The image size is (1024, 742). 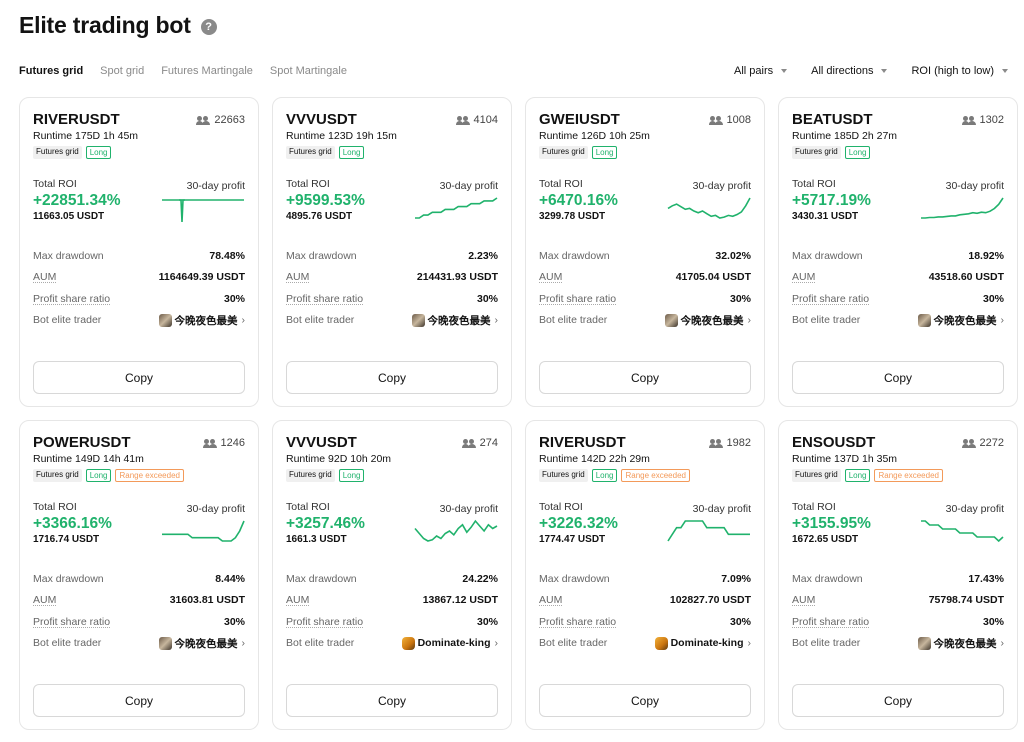 I want to click on max-drawdown-row: Max drawdown 8.44%, so click(x=139, y=579).